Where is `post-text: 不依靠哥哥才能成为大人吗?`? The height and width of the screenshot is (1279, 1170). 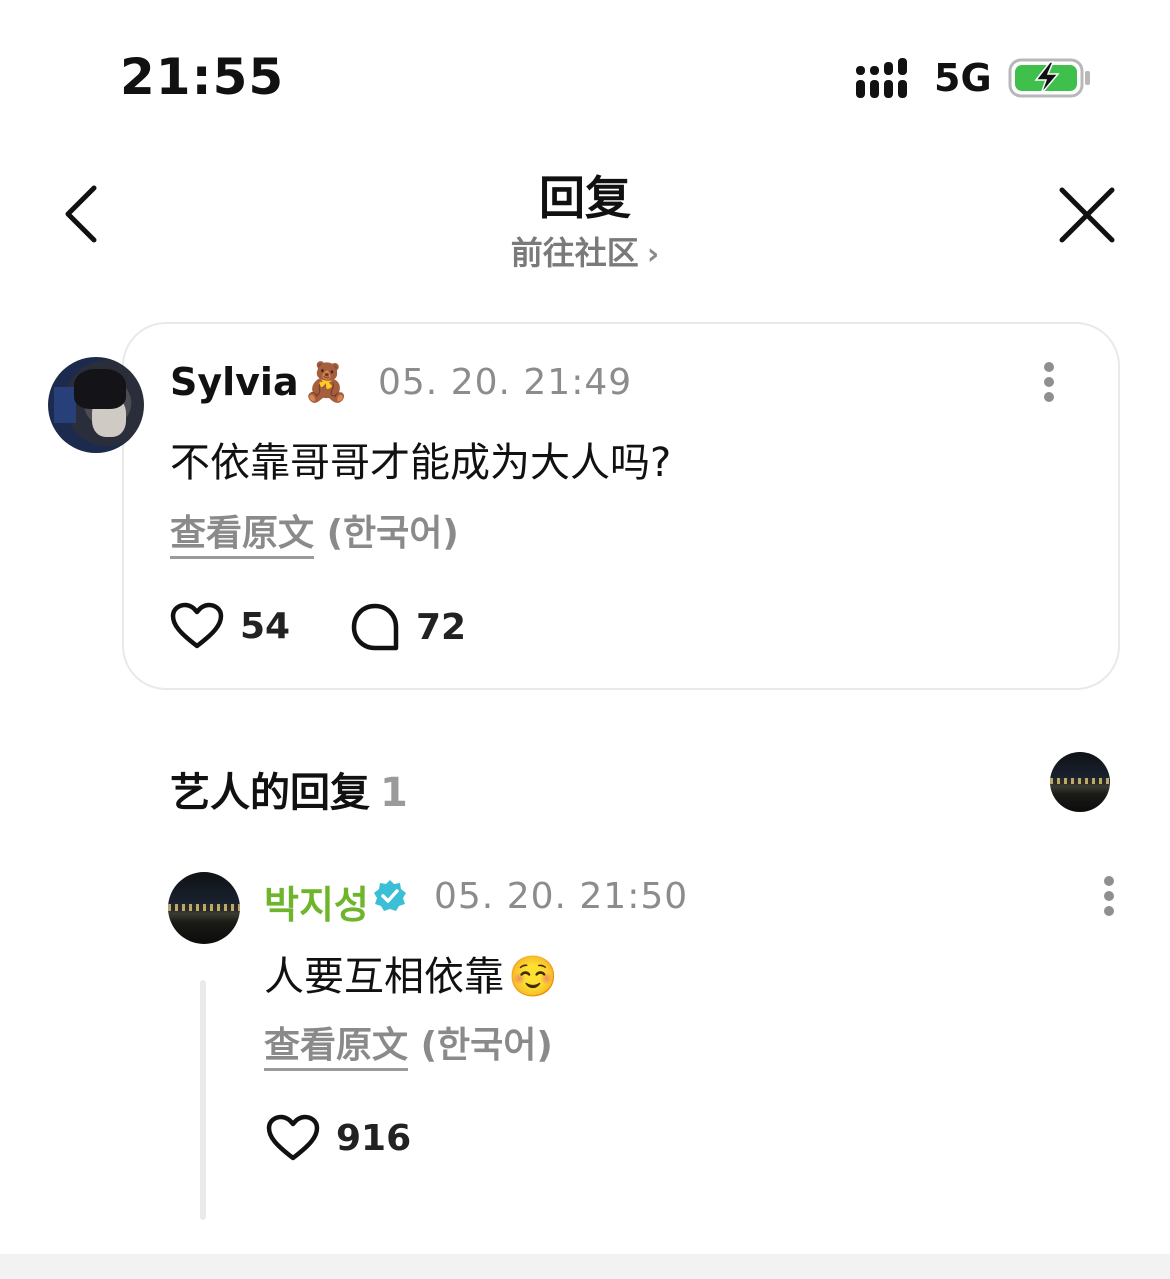
post-text: 不依靠哥哥才能成为大人吗? is located at coordinates (421, 463).